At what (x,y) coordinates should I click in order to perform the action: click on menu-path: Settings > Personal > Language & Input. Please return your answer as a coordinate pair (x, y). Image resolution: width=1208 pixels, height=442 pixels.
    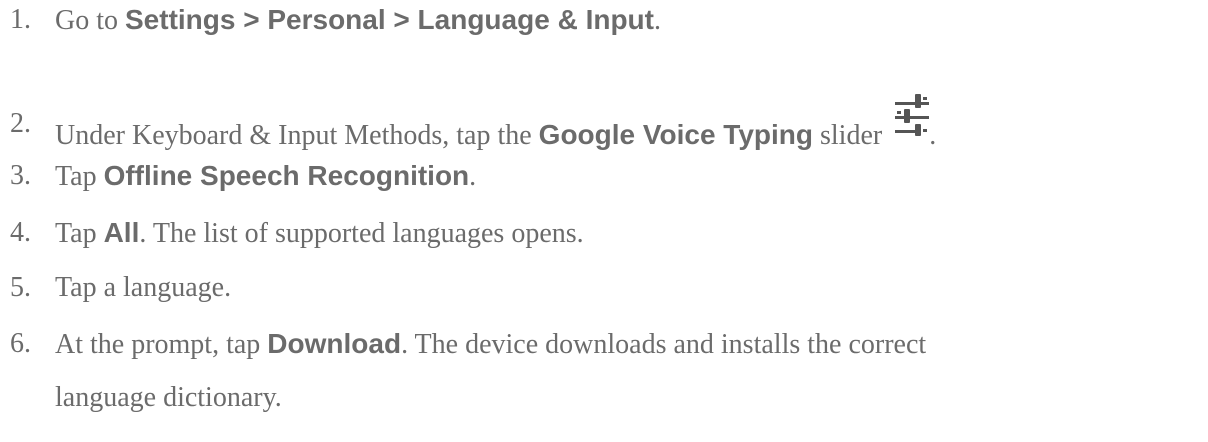
    Looking at the image, I should click on (389, 19).